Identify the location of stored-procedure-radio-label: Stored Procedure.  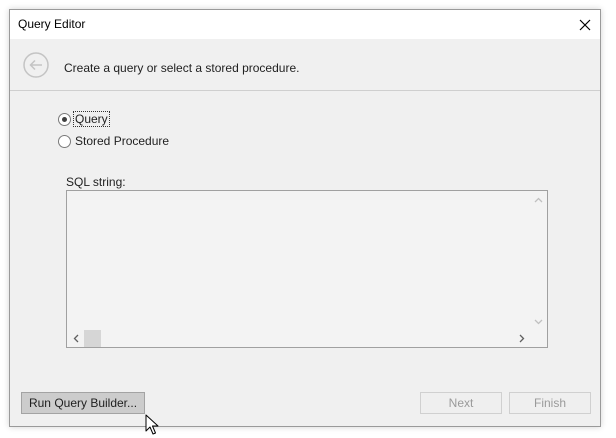
(122, 141).